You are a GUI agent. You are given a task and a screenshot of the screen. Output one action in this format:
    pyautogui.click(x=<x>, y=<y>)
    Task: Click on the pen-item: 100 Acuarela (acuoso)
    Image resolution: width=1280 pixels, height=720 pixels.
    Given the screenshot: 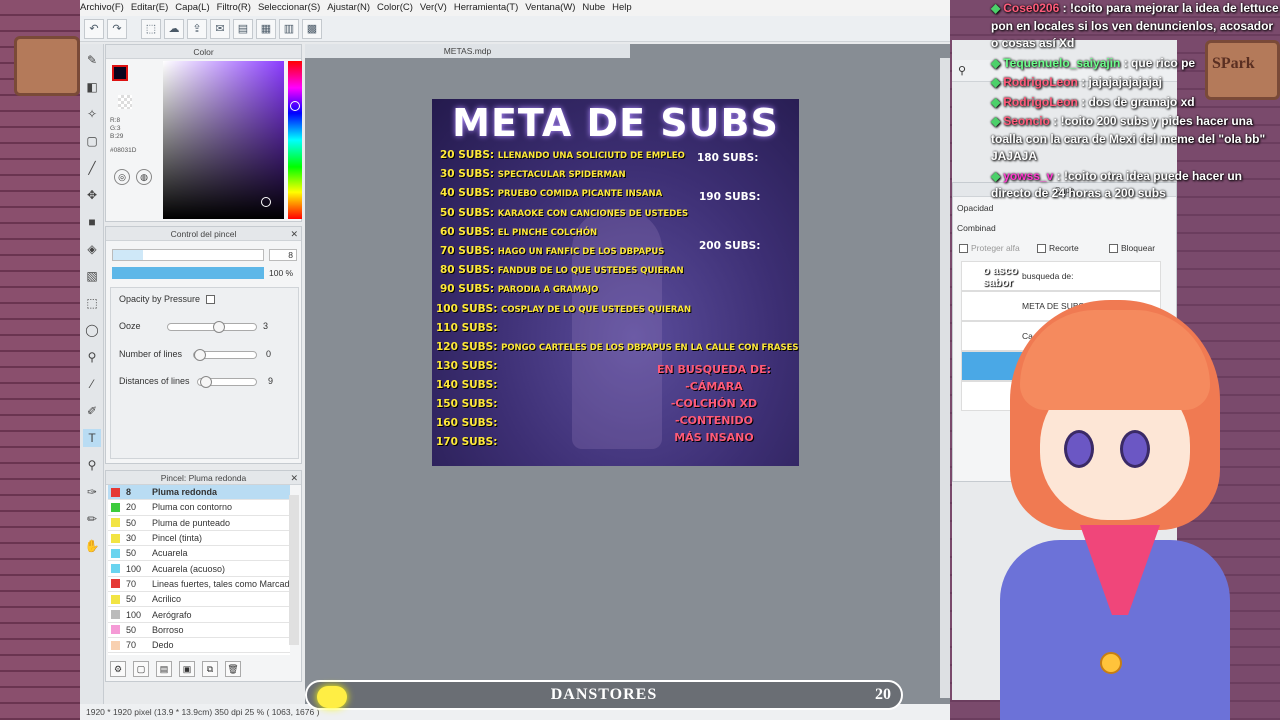 What is the action you would take?
    pyautogui.click(x=199, y=569)
    